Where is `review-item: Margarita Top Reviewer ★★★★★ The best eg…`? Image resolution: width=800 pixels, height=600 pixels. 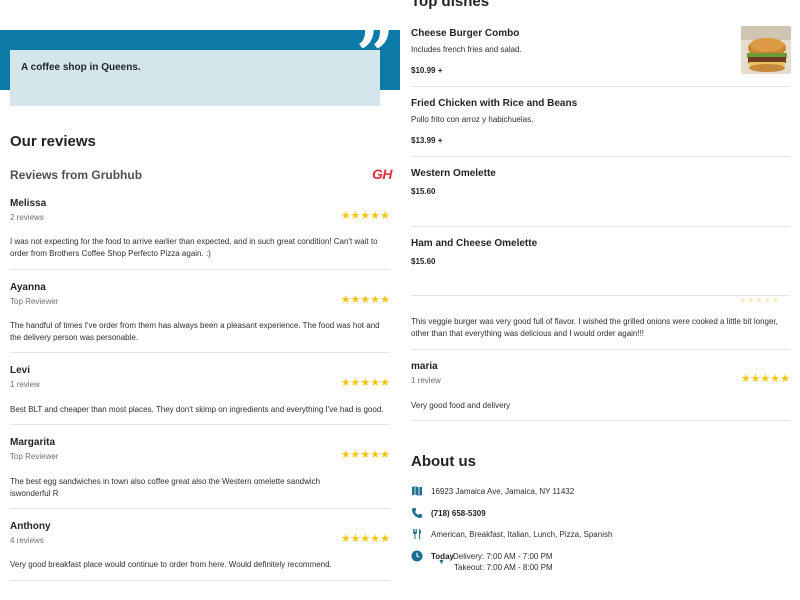
review-item: Margarita Top Reviewer ★★★★★ The best eg… is located at coordinates (200, 473).